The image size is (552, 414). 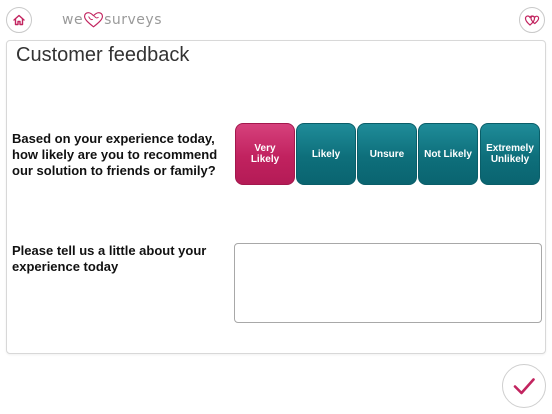 What do you see at coordinates (448, 154) in the screenshot?
I see `option-not-likely: Not Likely` at bounding box center [448, 154].